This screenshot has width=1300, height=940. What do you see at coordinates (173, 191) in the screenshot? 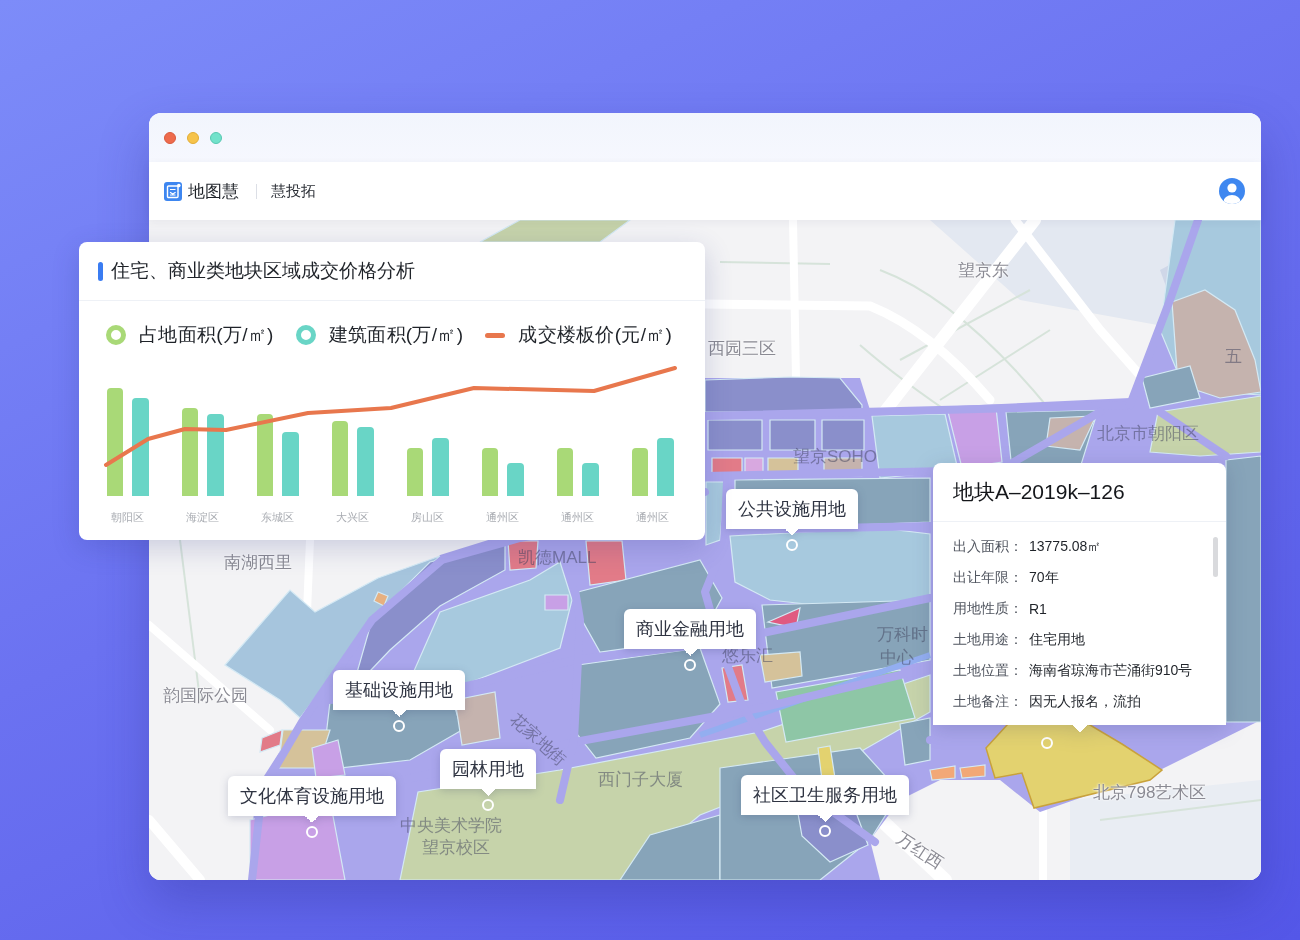
I see `logo-icon` at bounding box center [173, 191].